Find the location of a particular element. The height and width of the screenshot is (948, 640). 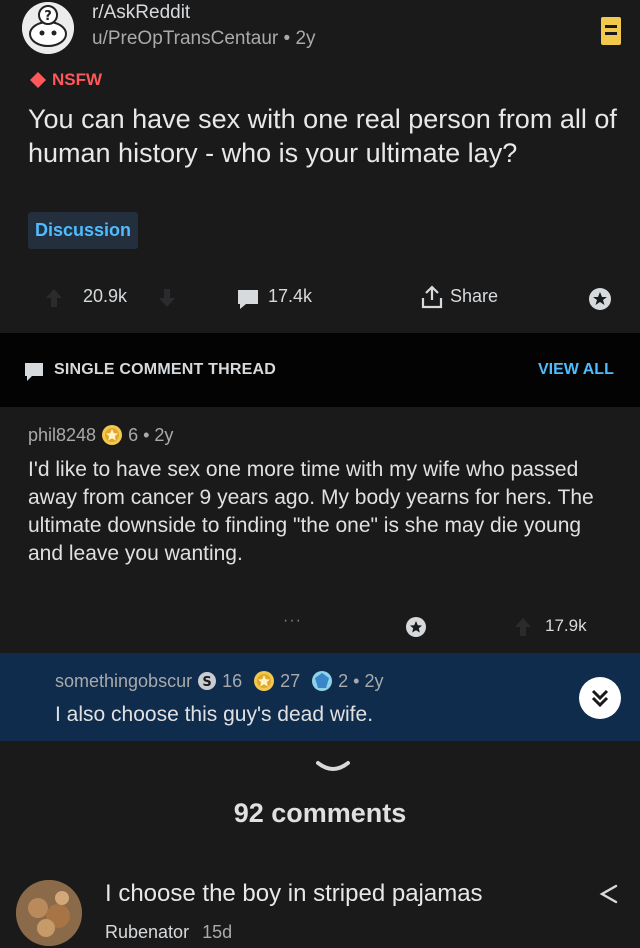

snoo-question-icon: ? is located at coordinates (48, 28).